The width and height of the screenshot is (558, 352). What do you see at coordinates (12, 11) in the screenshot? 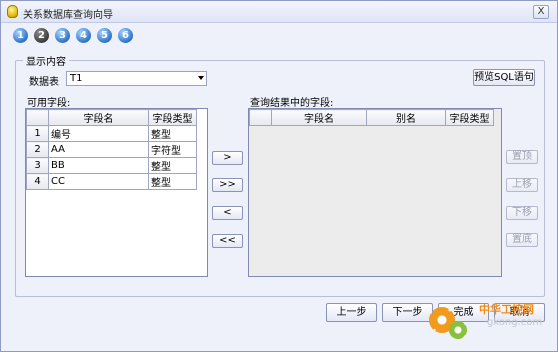
I see `app-bulb-icon` at bounding box center [12, 11].